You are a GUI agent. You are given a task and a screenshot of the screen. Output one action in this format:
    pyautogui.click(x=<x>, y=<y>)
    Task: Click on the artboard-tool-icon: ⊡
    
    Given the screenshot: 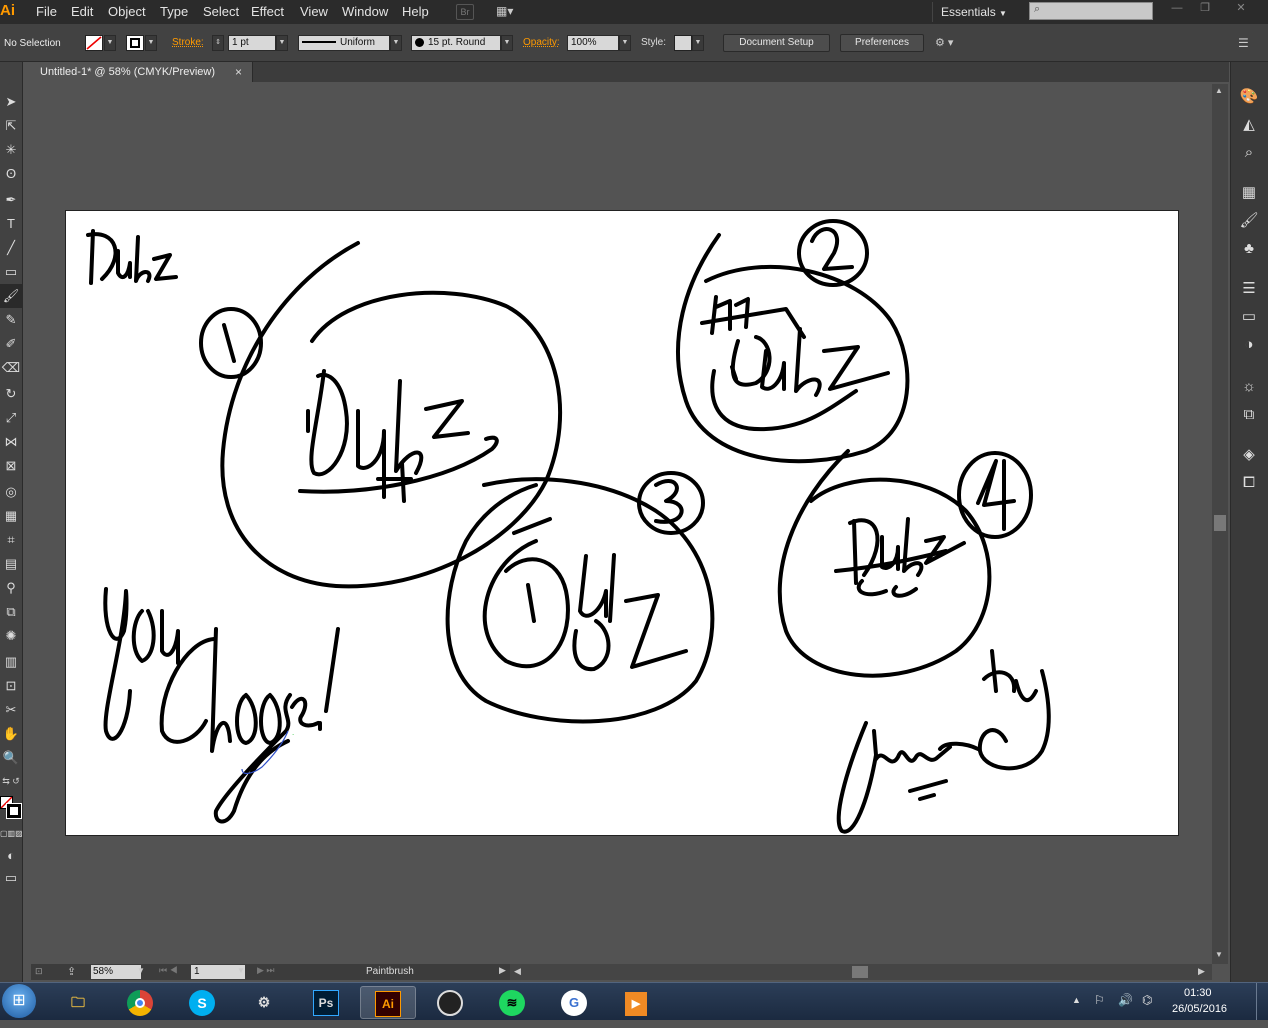 What is the action you would take?
    pyautogui.click(x=11, y=686)
    